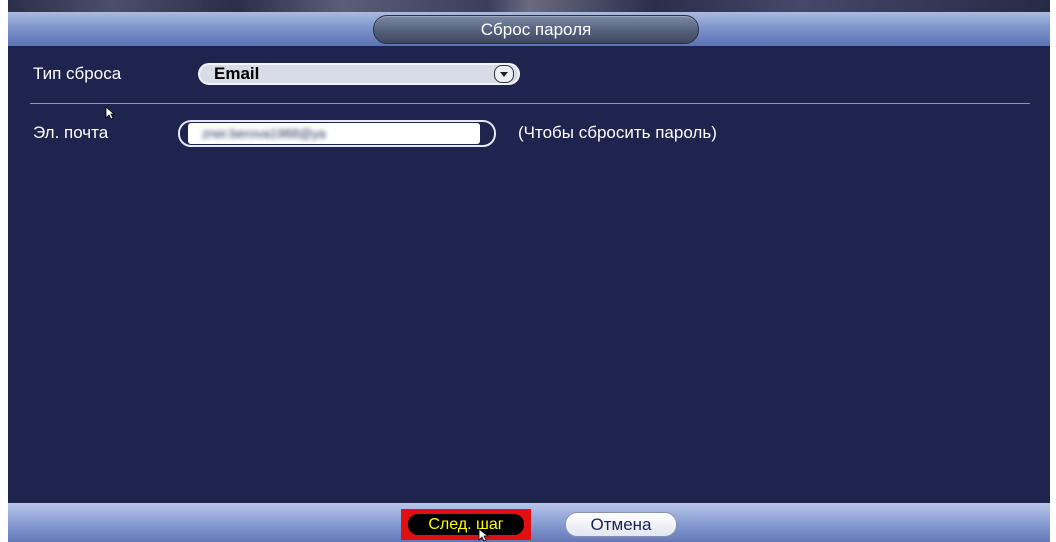  I want to click on next-step-label: След. шаг, so click(466, 524).